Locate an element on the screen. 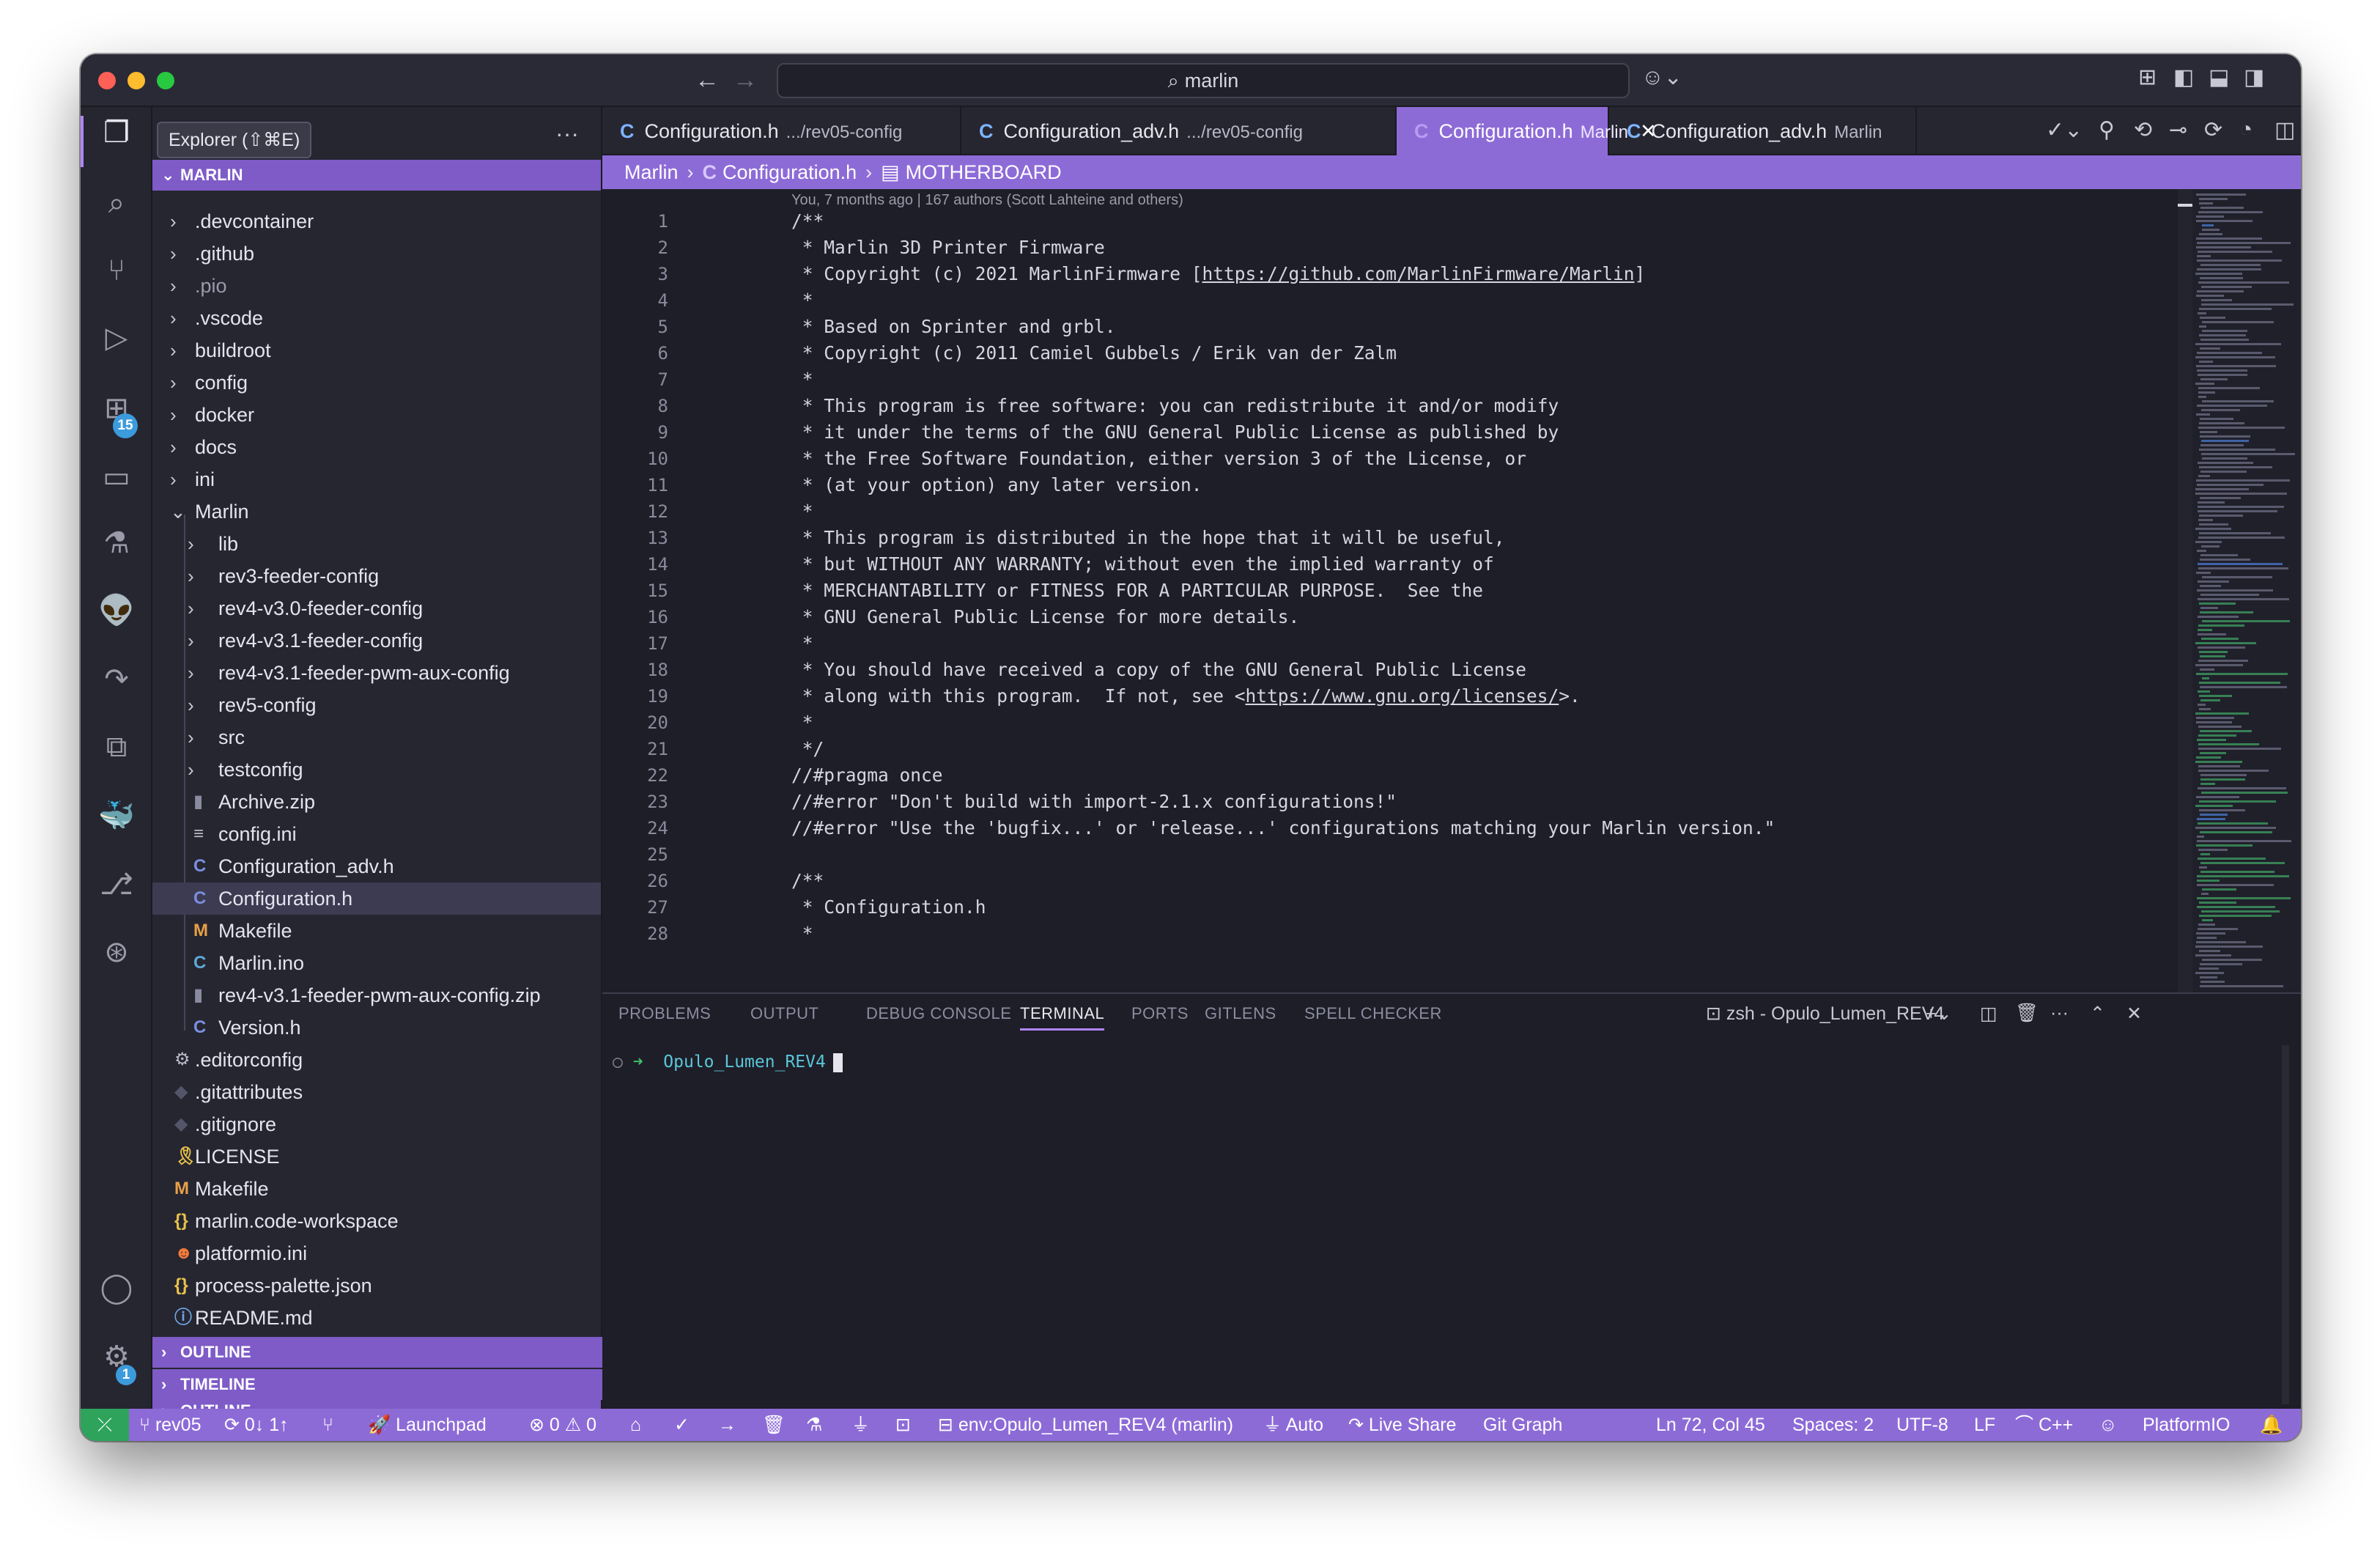 The image size is (2380, 1548). project-manager-icon: ⧉ is located at coordinates (116, 747).